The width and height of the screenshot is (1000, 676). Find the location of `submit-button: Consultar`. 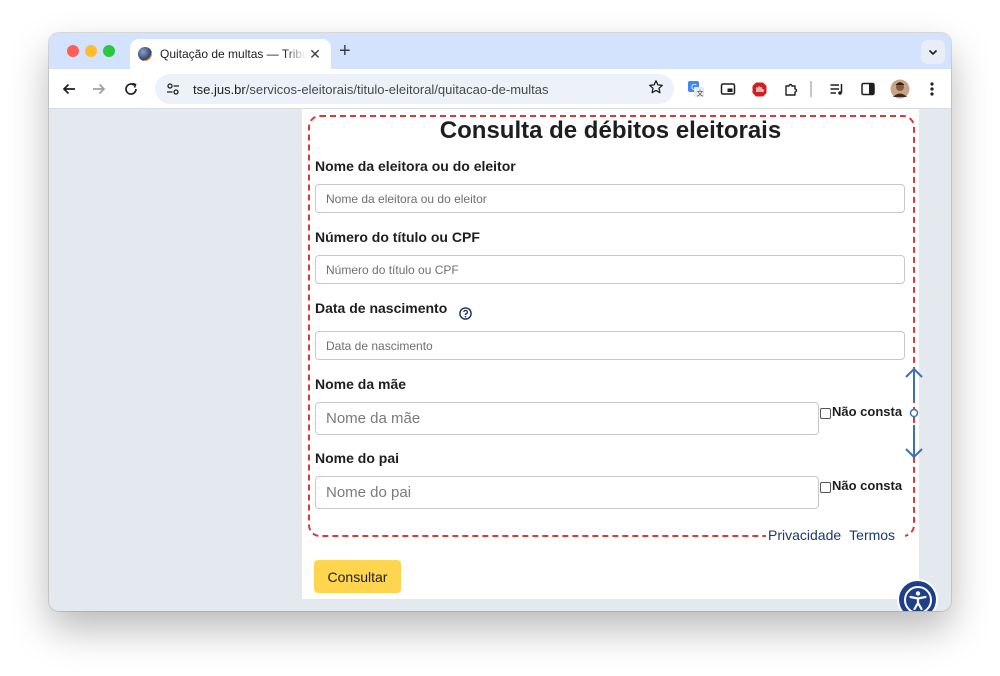

submit-button: Consultar is located at coordinates (357, 576).